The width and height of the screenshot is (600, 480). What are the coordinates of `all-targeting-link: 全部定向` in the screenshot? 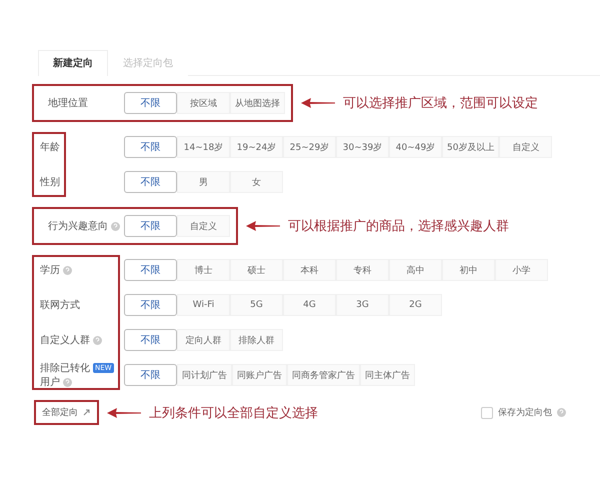 It's located at (66, 412).